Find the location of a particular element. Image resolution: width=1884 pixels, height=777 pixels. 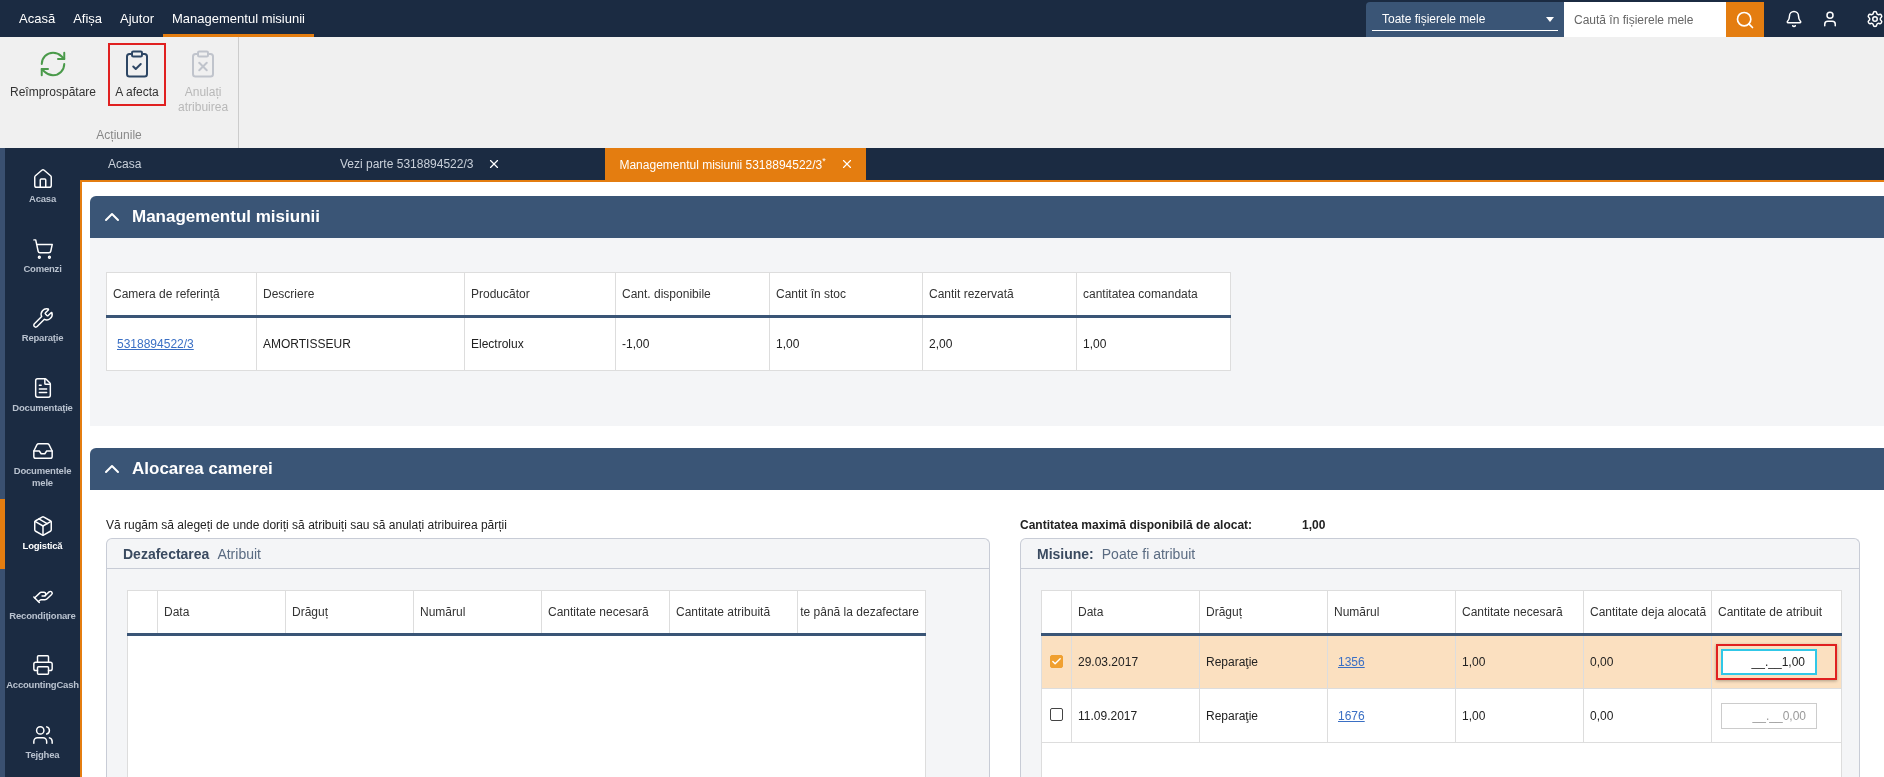

sidebar-item: Logistică is located at coordinates (42, 534).